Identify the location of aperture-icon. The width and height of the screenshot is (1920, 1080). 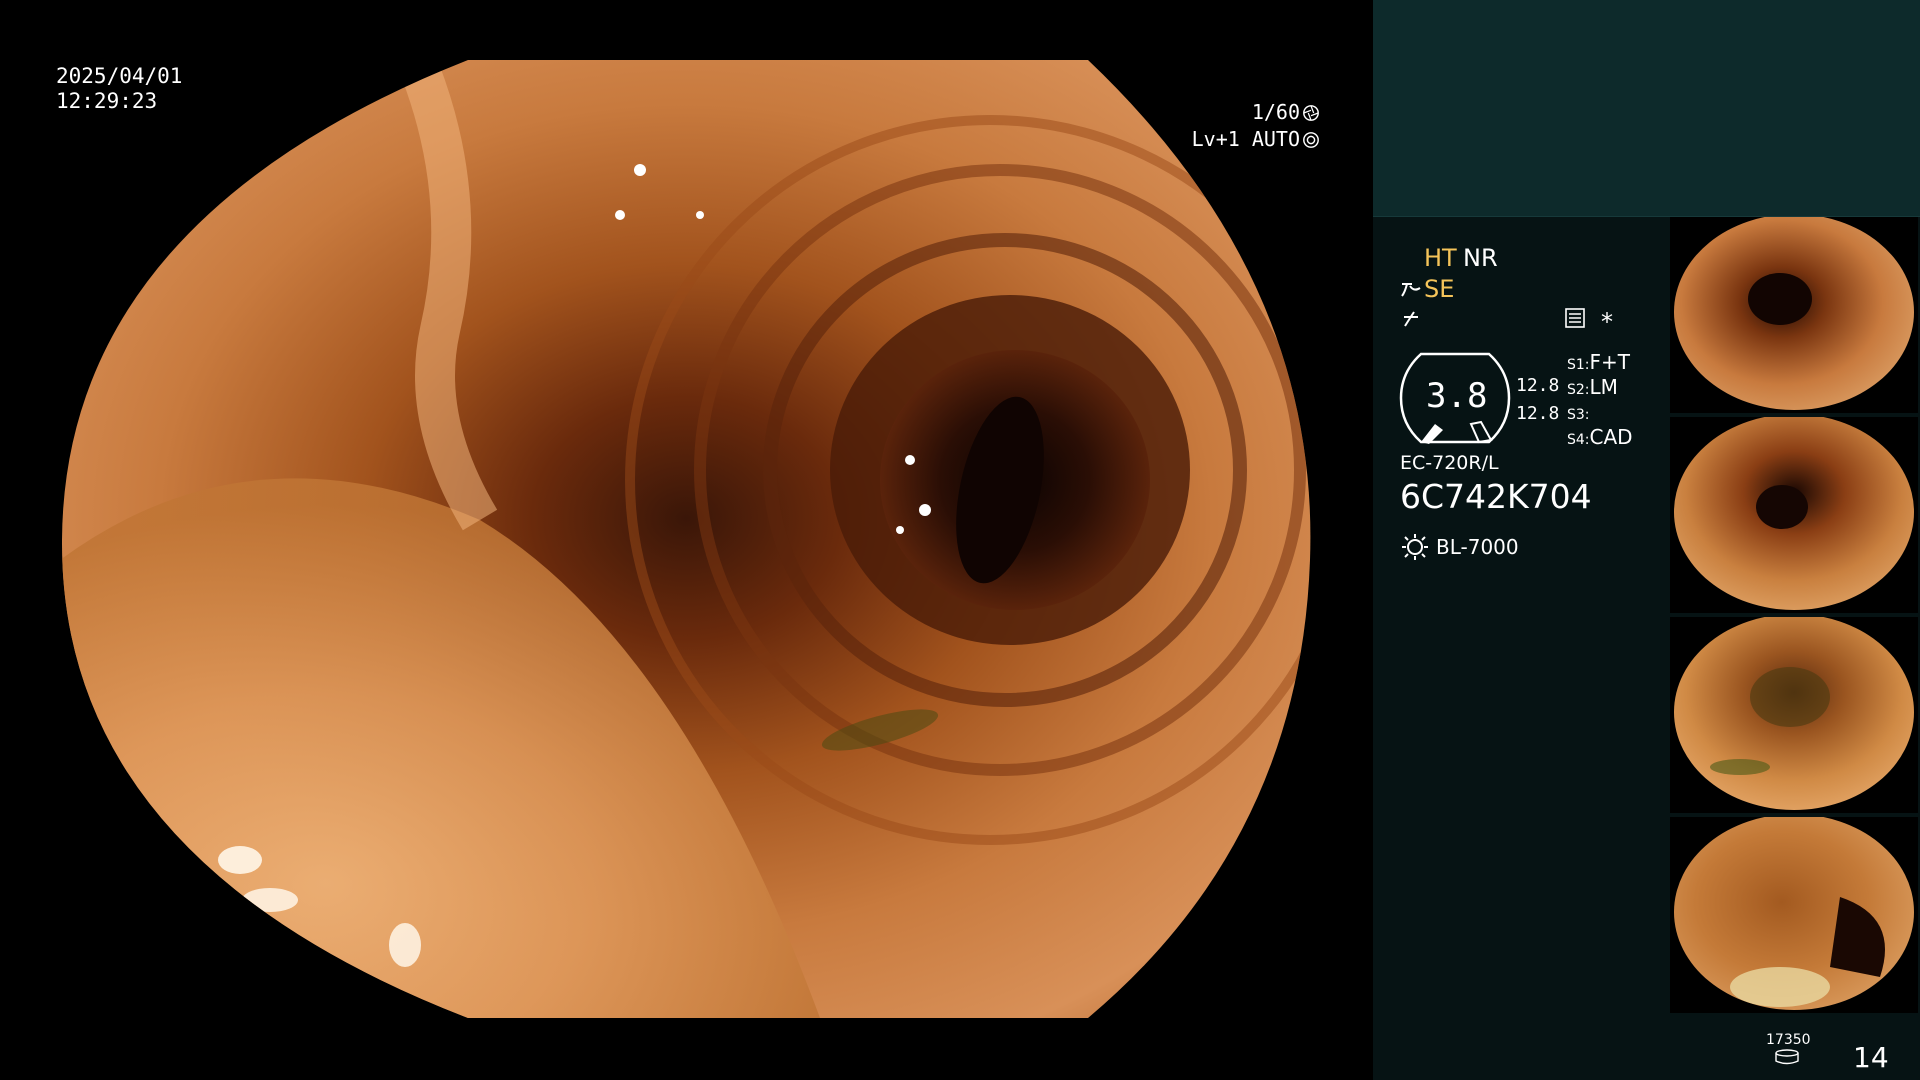
(1311, 113).